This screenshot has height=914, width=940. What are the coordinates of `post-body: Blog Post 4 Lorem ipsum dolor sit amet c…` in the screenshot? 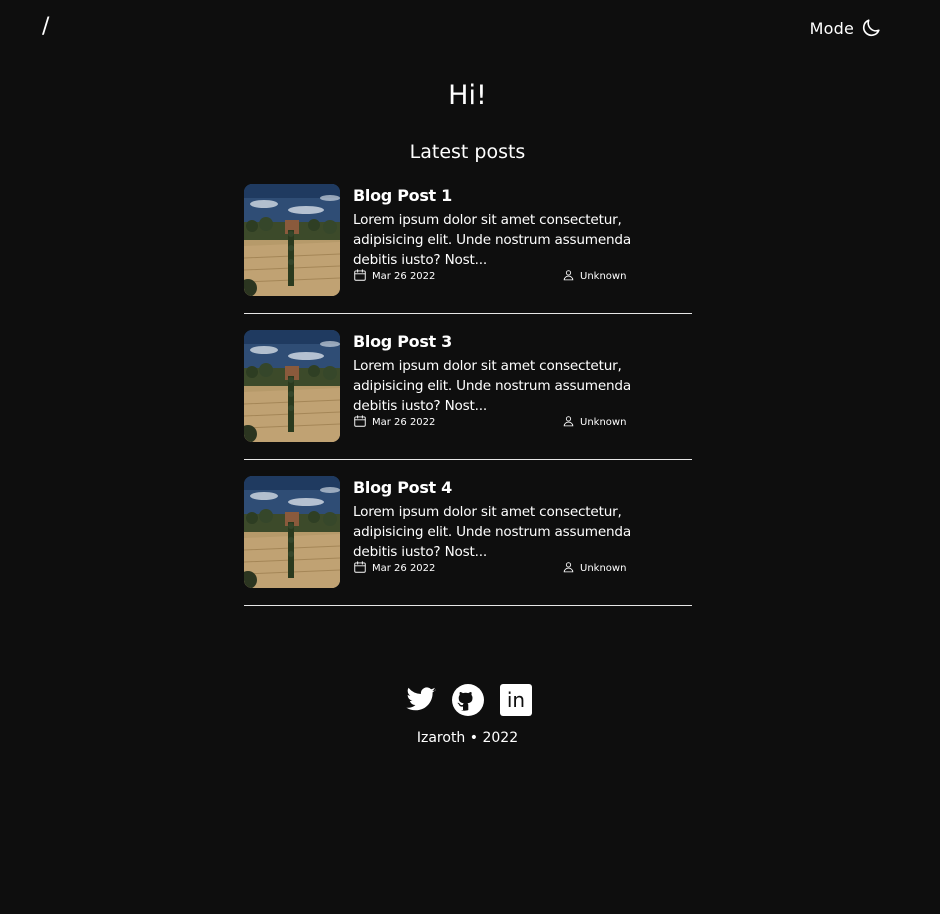 It's located at (522, 519).